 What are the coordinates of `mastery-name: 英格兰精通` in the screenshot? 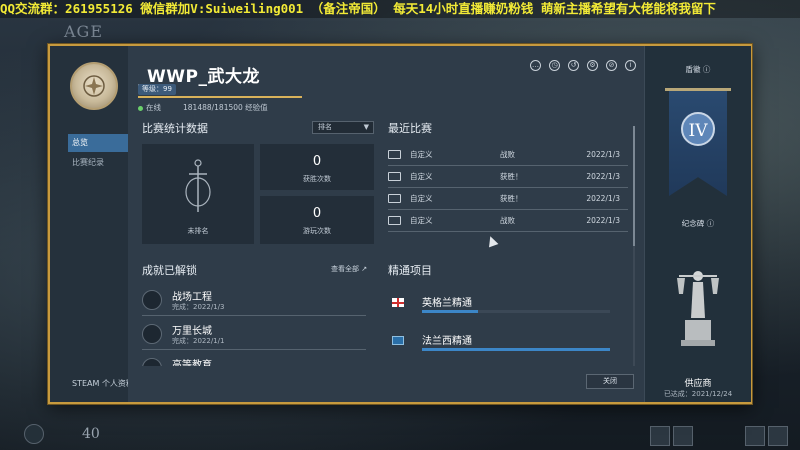 It's located at (447, 303).